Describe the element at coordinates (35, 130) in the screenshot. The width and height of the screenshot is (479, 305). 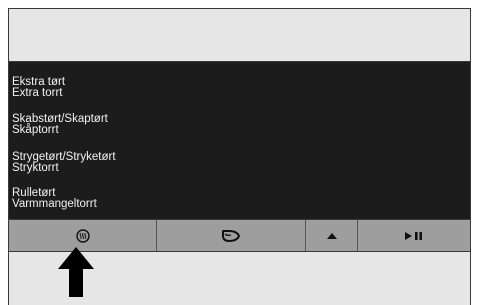
I see `program-label-secondary: Skåptorrt` at that location.